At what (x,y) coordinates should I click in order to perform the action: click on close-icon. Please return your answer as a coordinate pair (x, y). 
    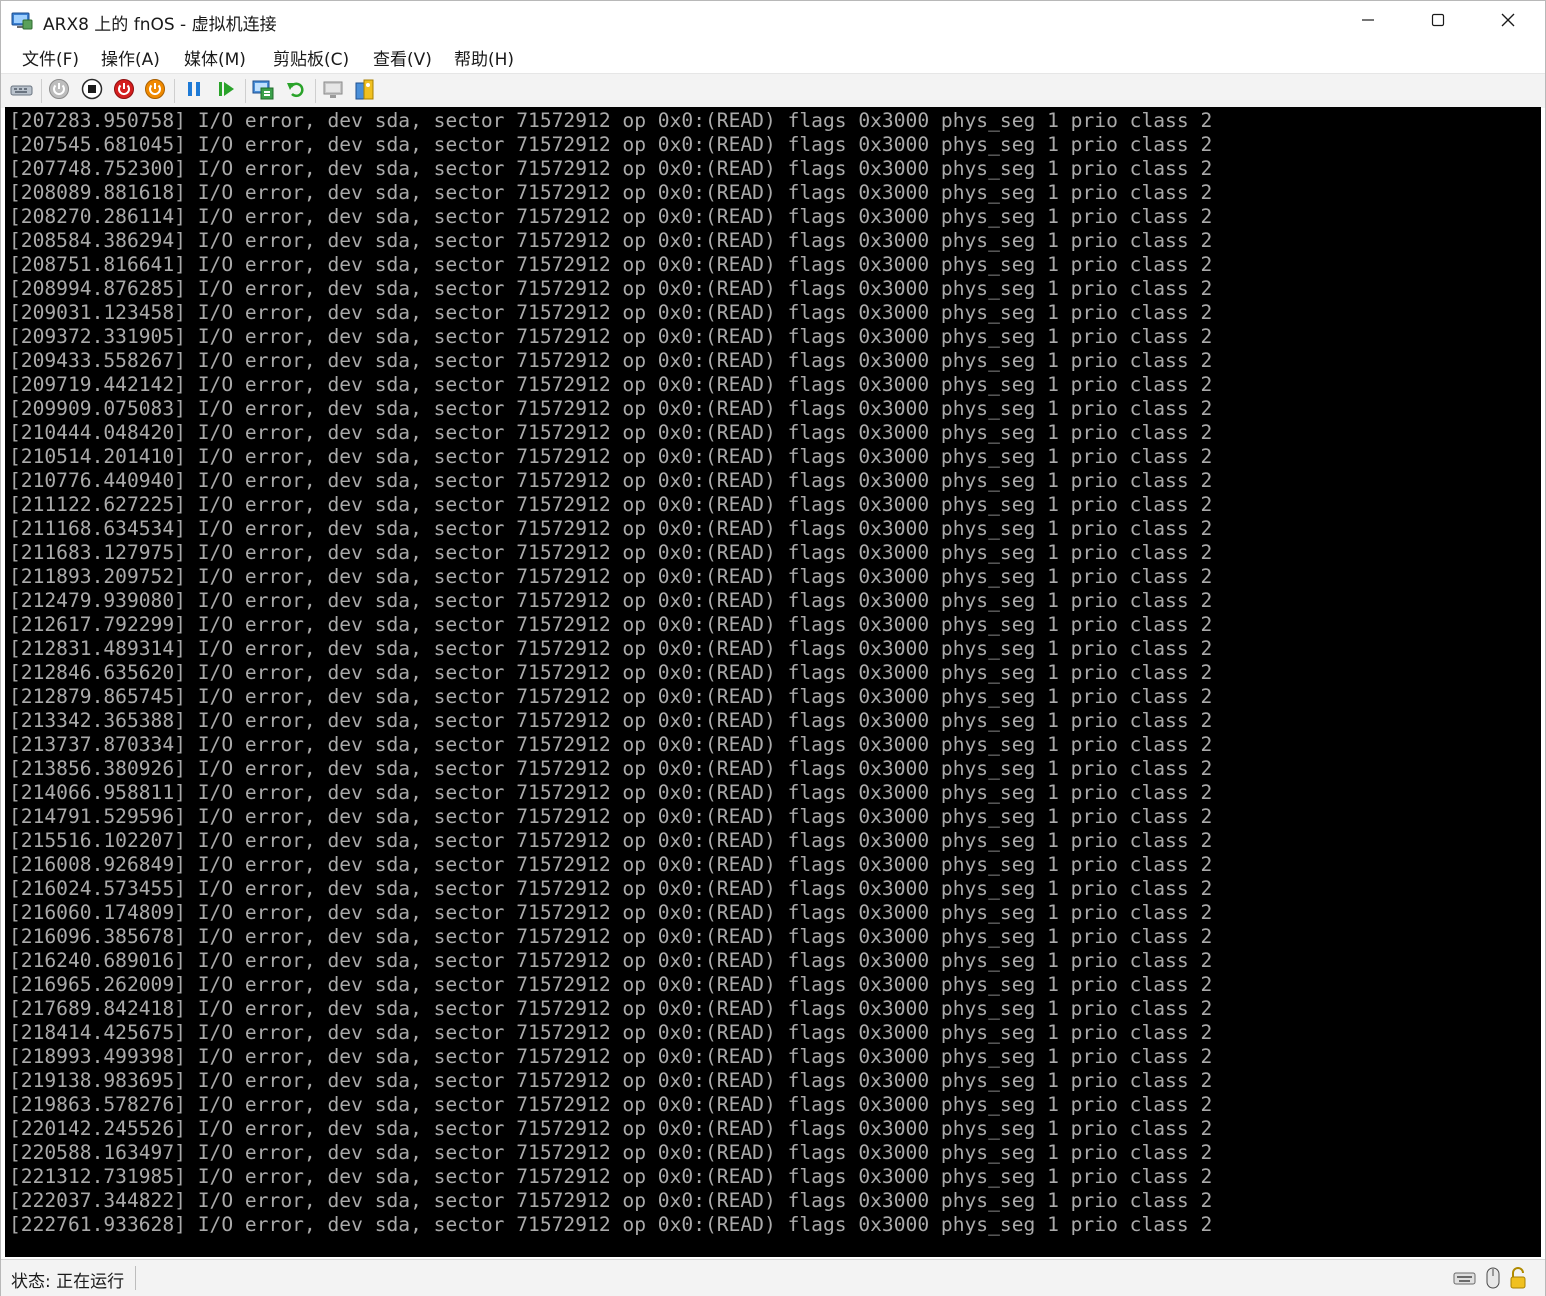
    Looking at the image, I should click on (1508, 21).